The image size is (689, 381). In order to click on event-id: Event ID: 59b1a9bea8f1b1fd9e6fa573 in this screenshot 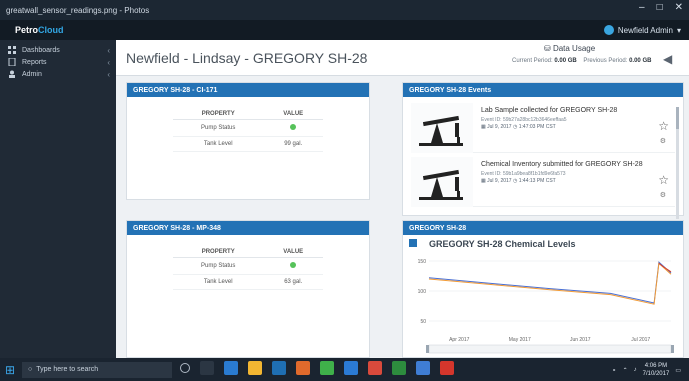, I will do `click(523, 174)`.